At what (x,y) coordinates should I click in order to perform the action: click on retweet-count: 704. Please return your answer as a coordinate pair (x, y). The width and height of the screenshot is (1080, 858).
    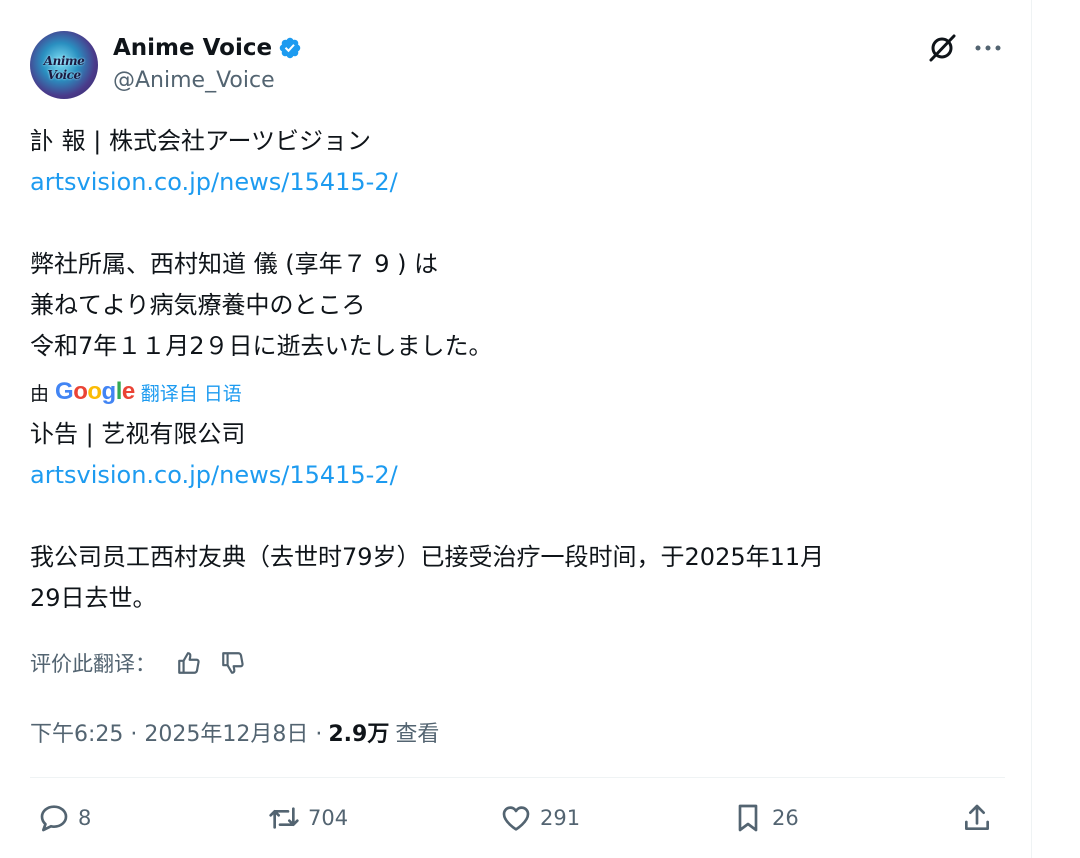
    Looking at the image, I should click on (328, 818).